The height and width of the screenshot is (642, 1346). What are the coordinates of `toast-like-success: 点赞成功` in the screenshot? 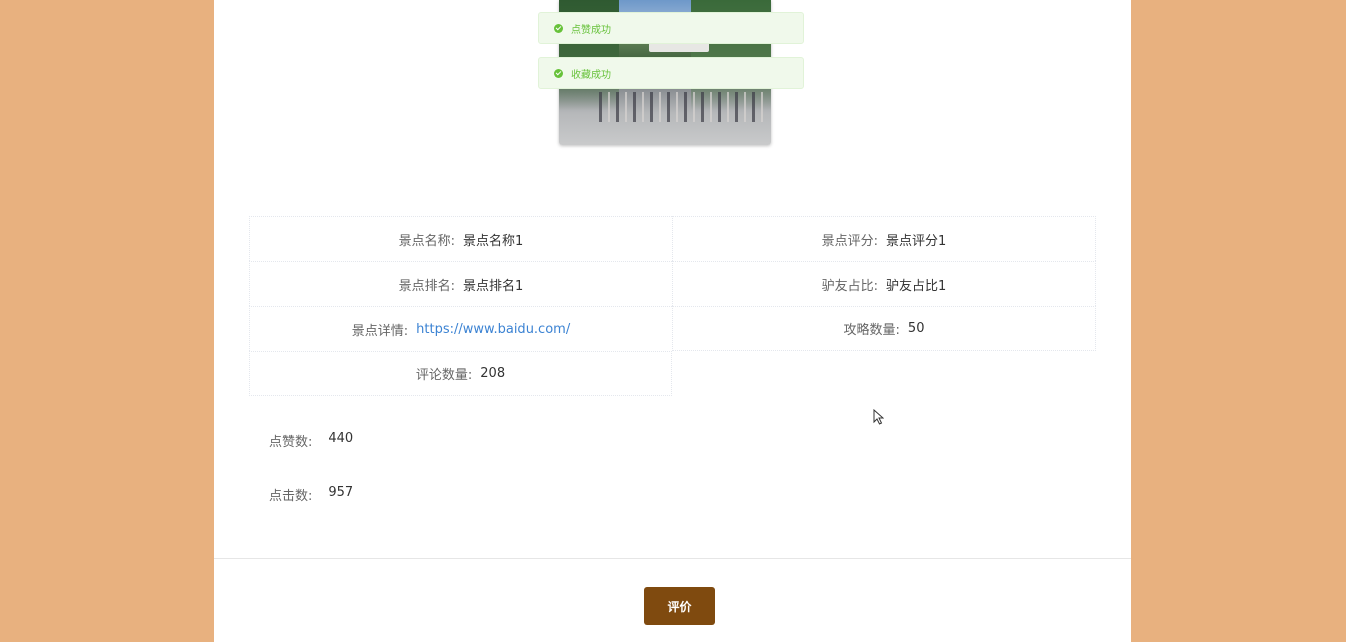 It's located at (671, 28).